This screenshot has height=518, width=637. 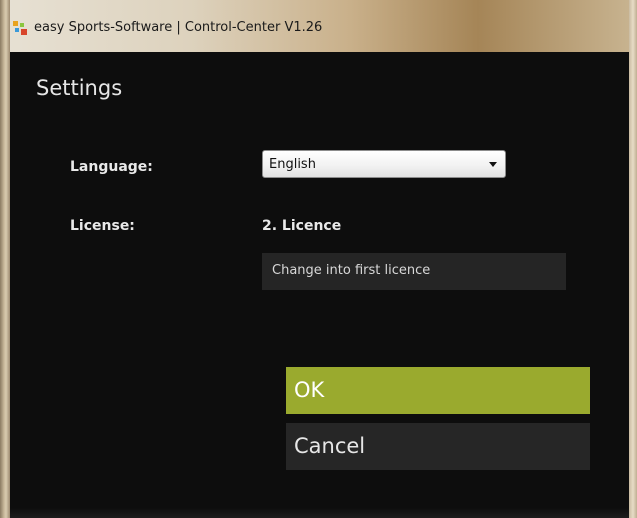 I want to click on language-select: English, so click(x=384, y=164).